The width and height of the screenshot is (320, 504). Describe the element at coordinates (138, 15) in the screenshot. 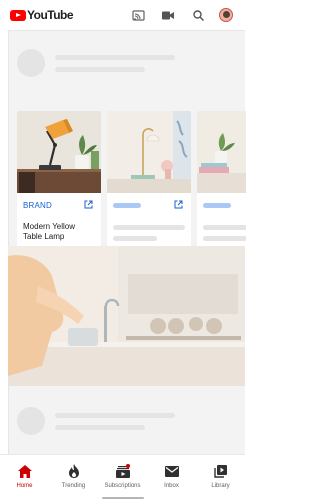

I see `cast-icon` at that location.